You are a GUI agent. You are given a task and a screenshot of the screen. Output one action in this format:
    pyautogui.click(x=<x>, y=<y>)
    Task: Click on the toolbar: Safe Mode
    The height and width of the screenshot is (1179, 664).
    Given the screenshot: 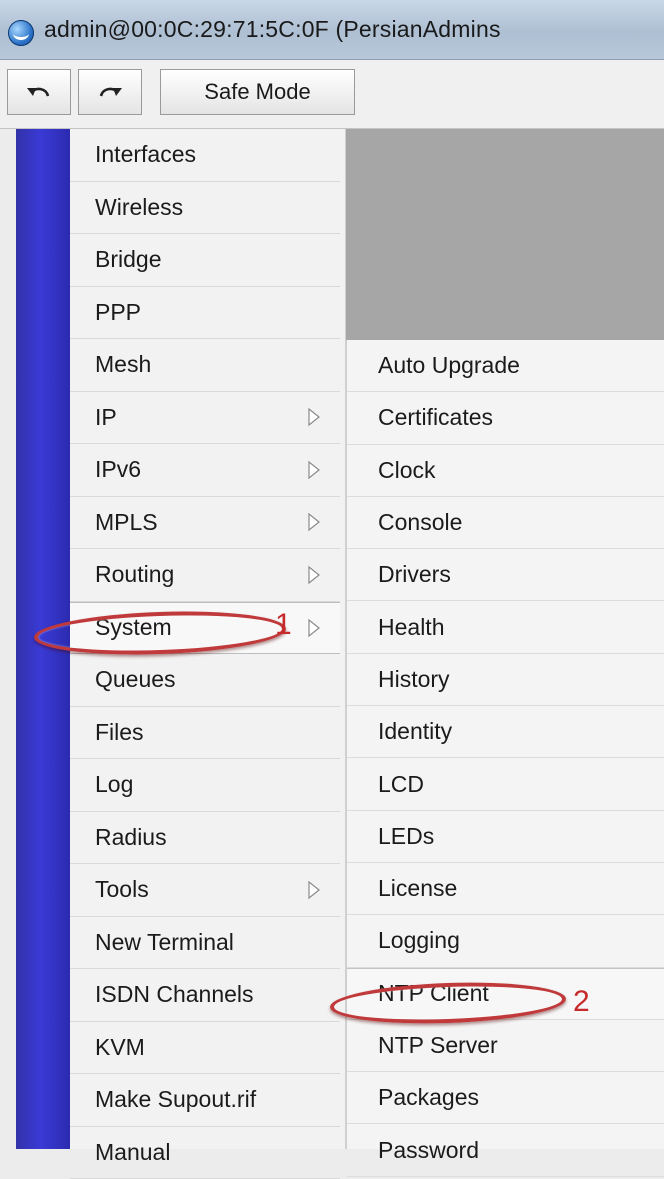 What is the action you would take?
    pyautogui.click(x=332, y=94)
    